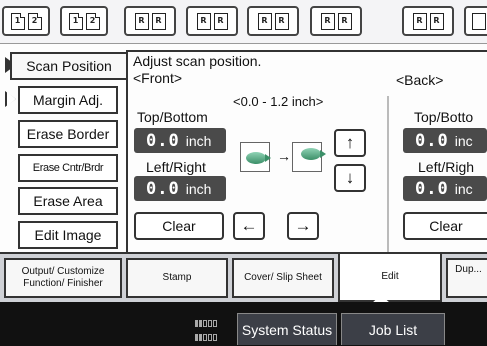  What do you see at coordinates (177, 278) in the screenshot?
I see `tab-stamp: Stamp` at bounding box center [177, 278].